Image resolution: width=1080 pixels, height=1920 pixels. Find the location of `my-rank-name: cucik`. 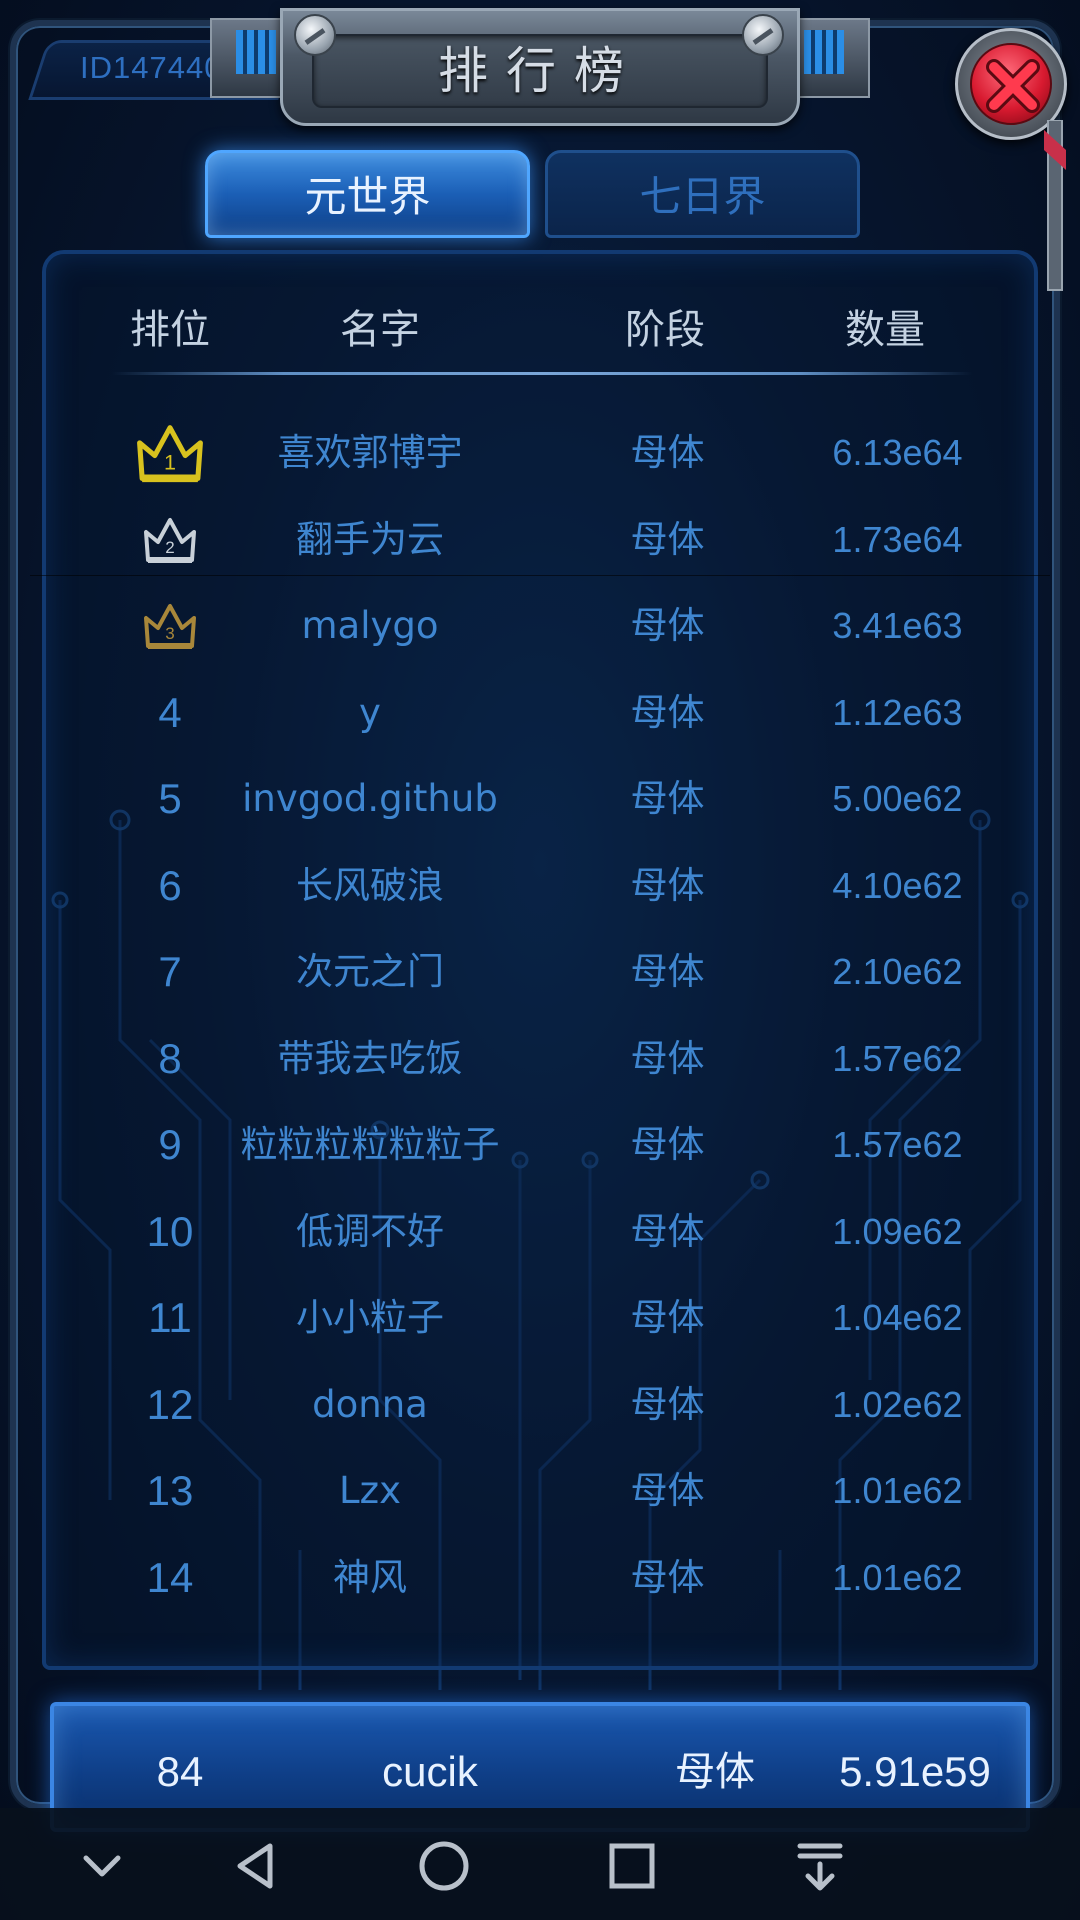

my-rank-name: cucik is located at coordinates (430, 1771).